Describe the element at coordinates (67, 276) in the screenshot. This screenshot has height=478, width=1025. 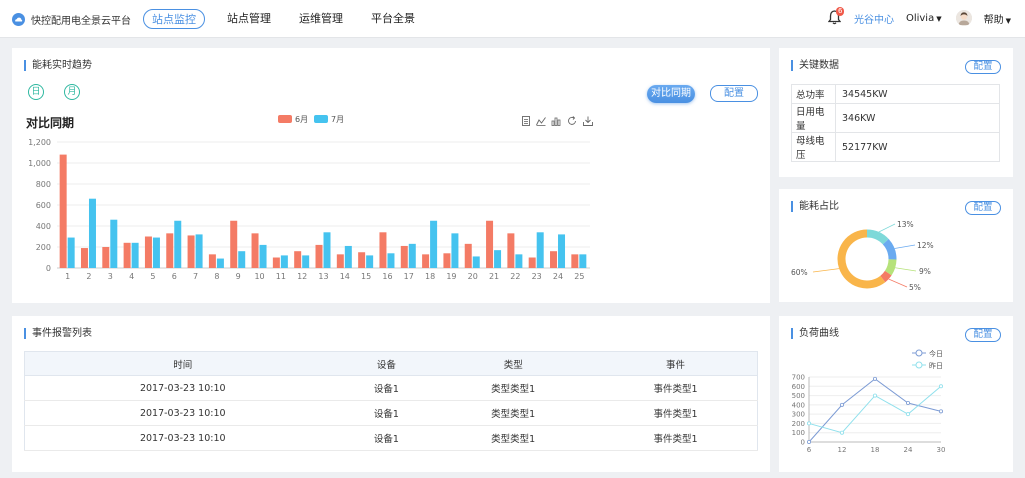
I see `x-tick-label: 1` at that location.